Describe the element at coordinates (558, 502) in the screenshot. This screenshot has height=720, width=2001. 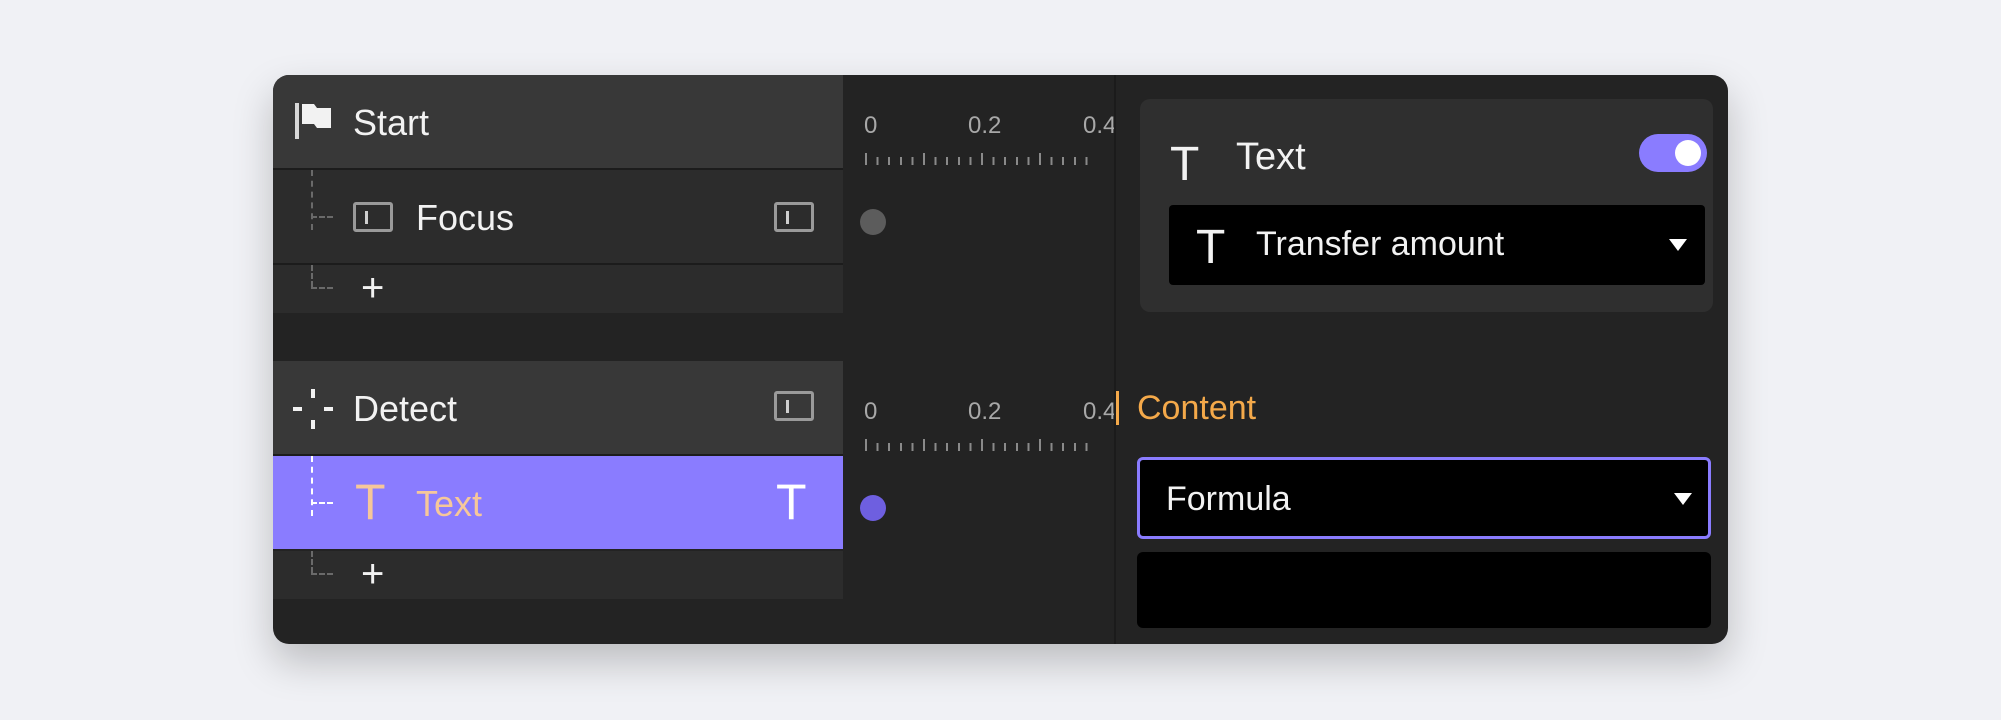
I see `list-item-text-selected: T Text T` at that location.